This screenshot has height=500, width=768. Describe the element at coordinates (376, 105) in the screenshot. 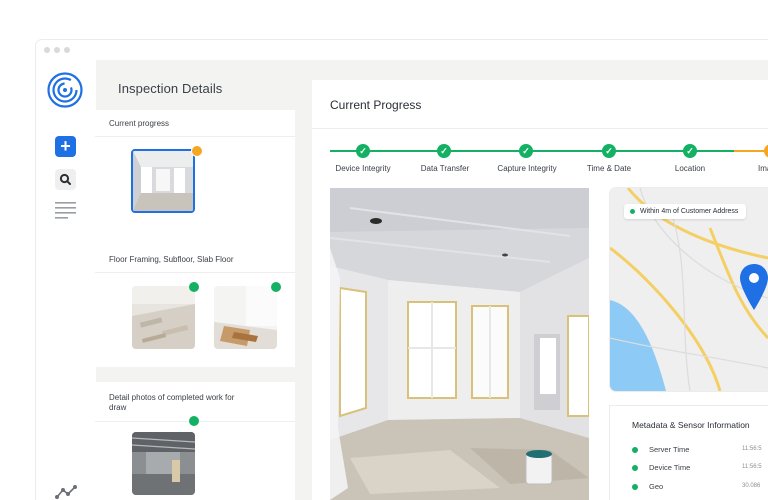

I see `panel-title: Current Progress` at that location.